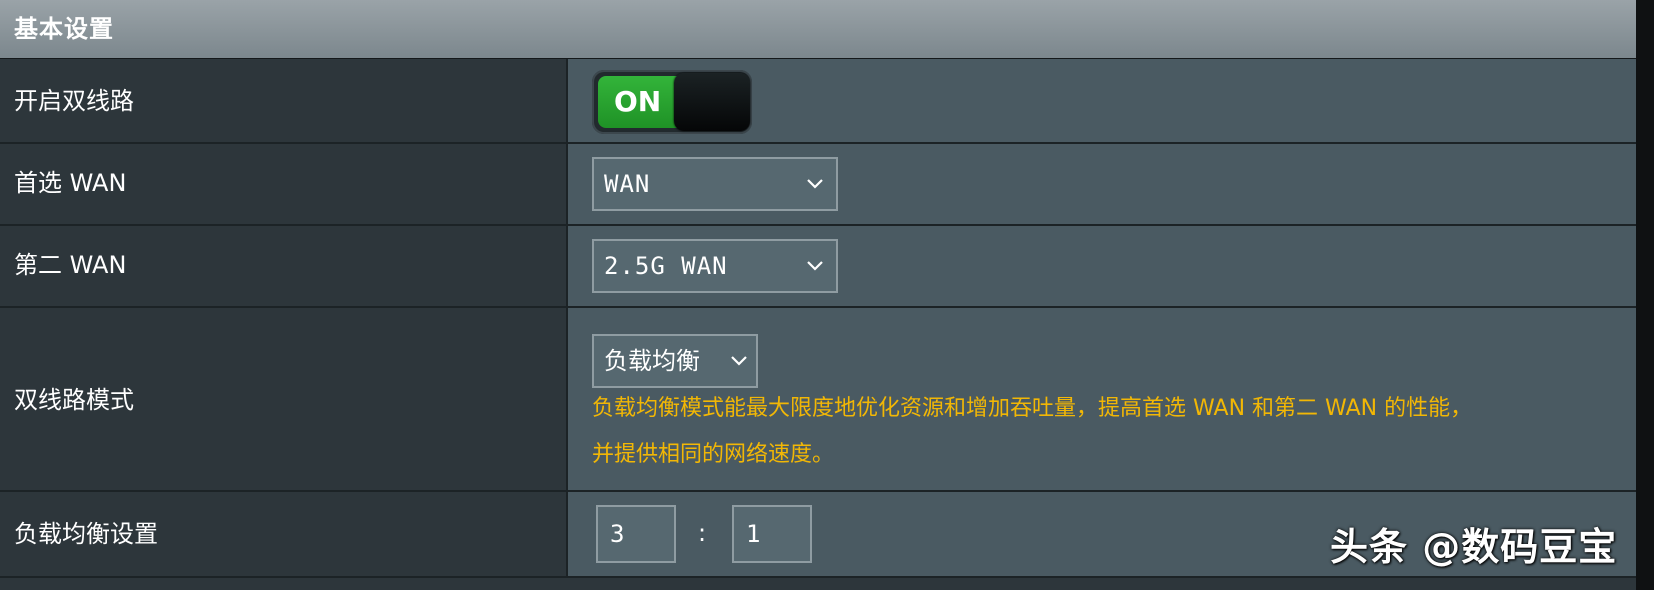 The height and width of the screenshot is (590, 1654). Describe the element at coordinates (70, 265) in the screenshot. I see `secondary-wan-label: 第二 WAN` at that location.